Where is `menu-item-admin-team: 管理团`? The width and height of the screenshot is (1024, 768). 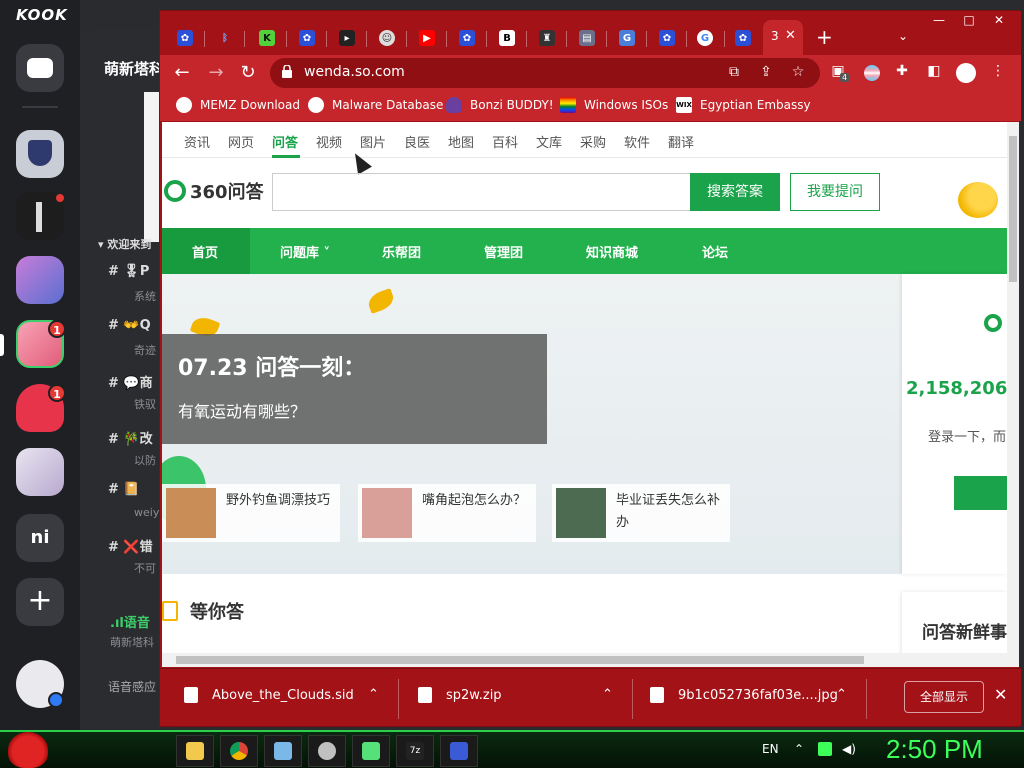 menu-item-admin-team: 管理团 is located at coordinates (503, 251).